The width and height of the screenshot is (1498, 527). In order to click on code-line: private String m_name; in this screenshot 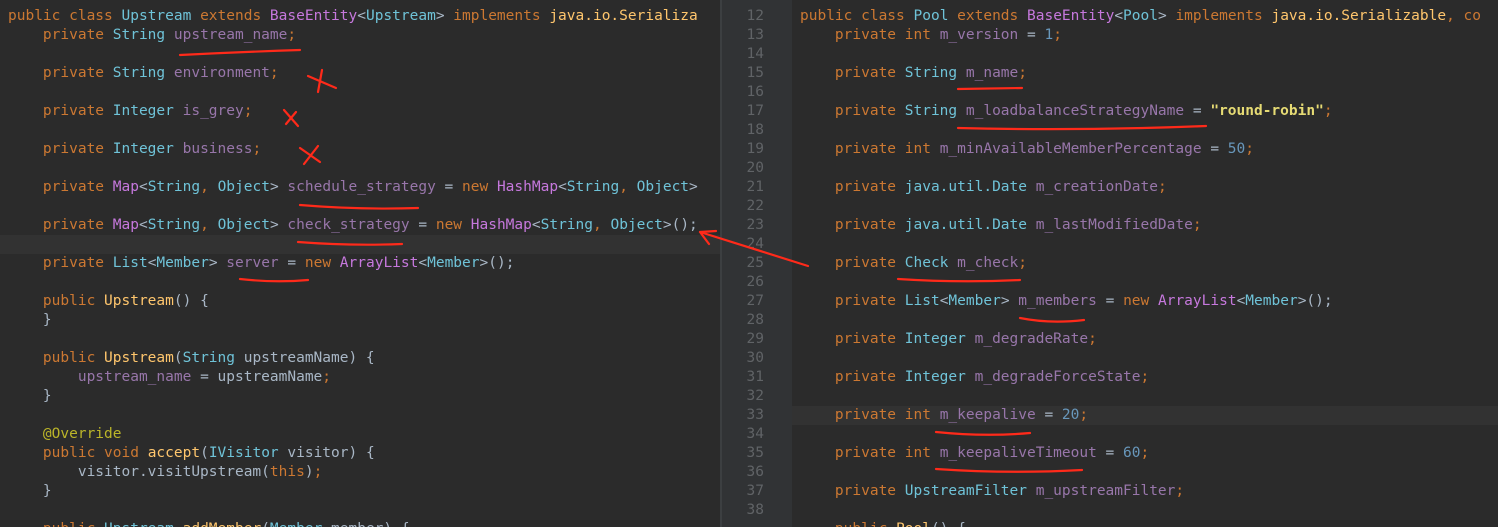, I will do `click(1145, 73)`.